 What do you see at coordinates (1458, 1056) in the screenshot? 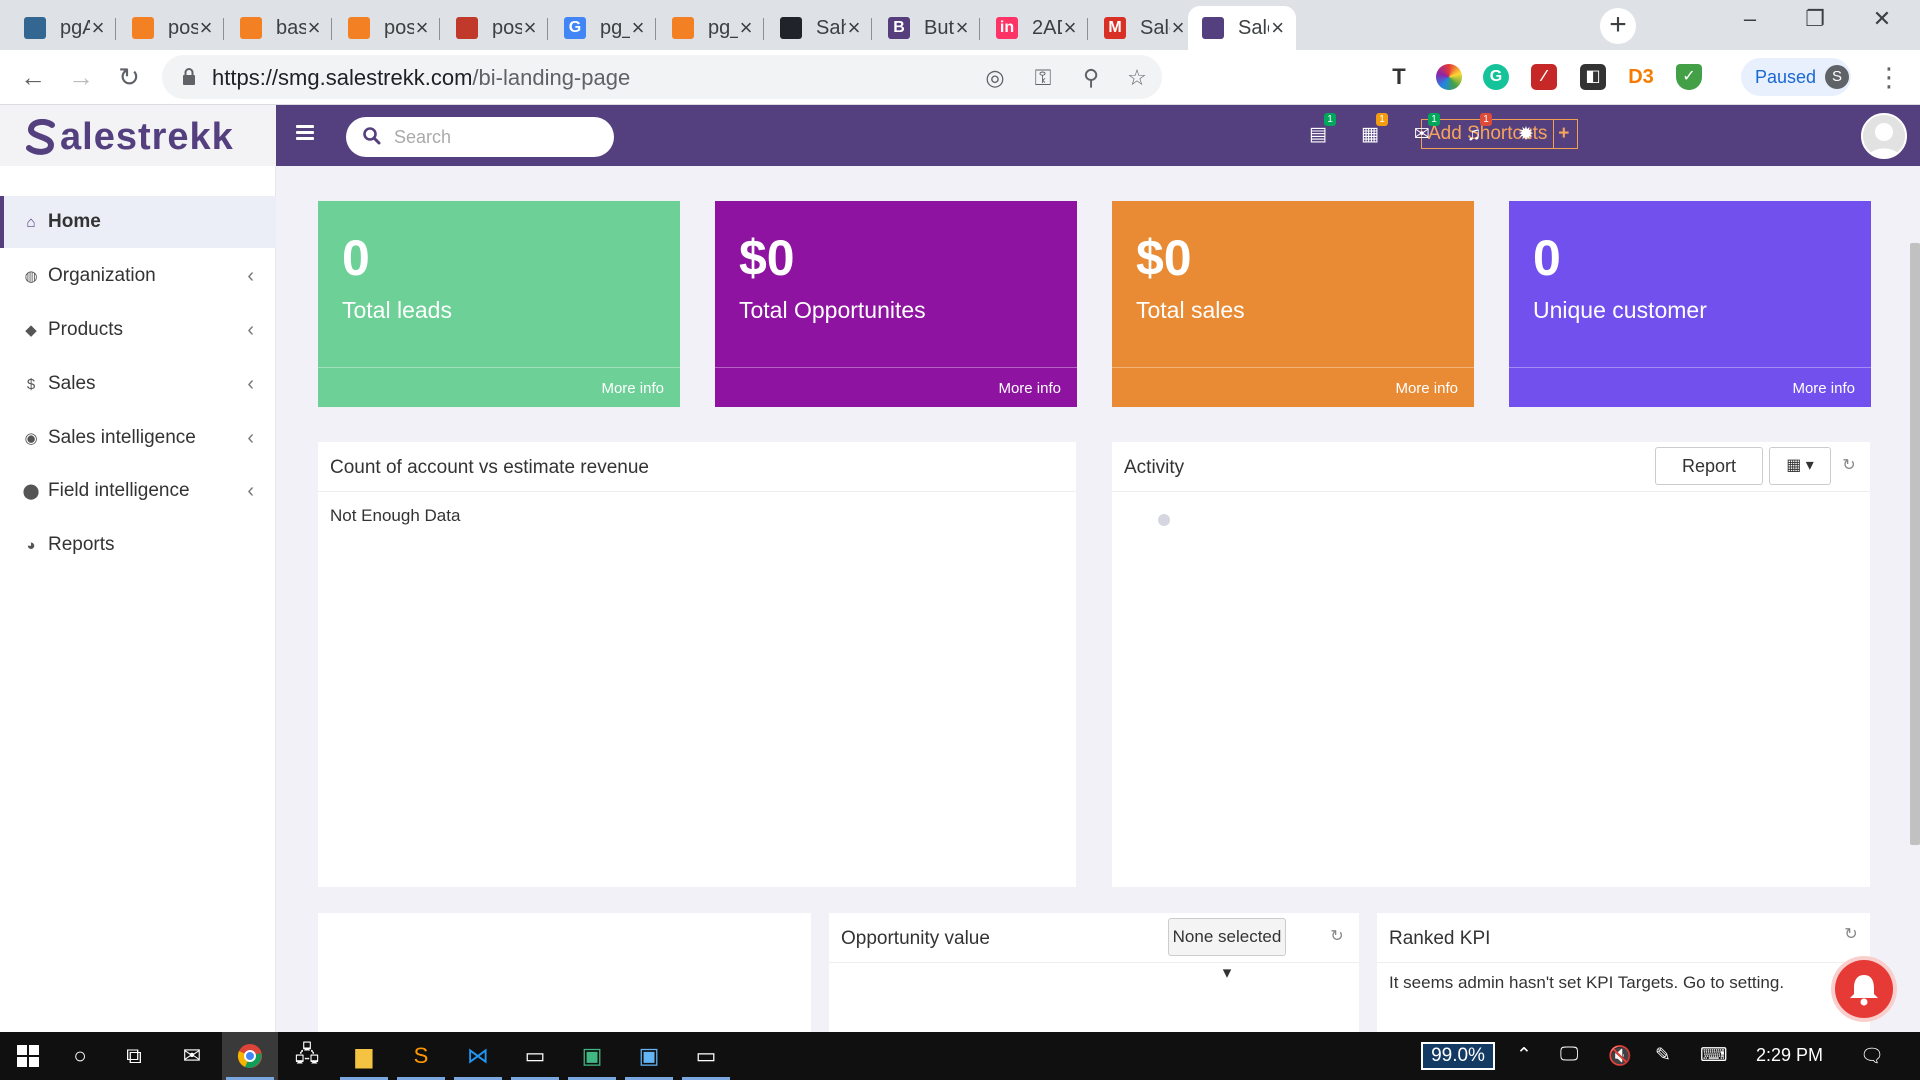
I see `zoom-level-indicator: 99.0%` at bounding box center [1458, 1056].